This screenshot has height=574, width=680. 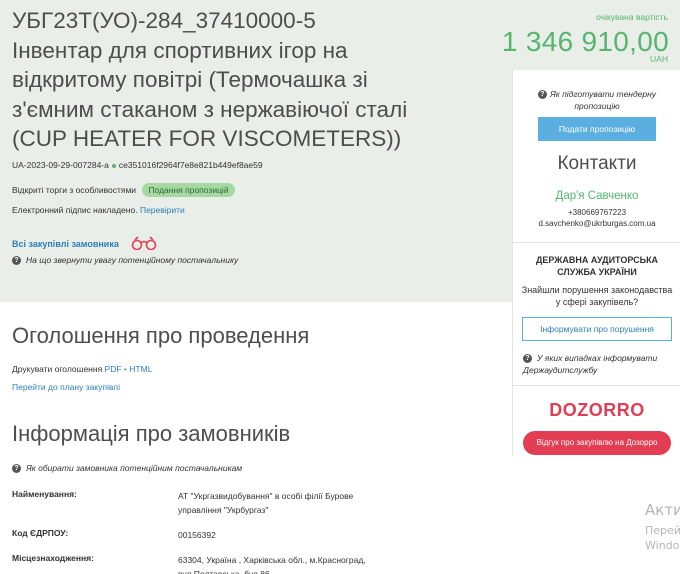 What do you see at coordinates (151, 433) in the screenshot?
I see `owners-heading: Інформація про замовників` at bounding box center [151, 433].